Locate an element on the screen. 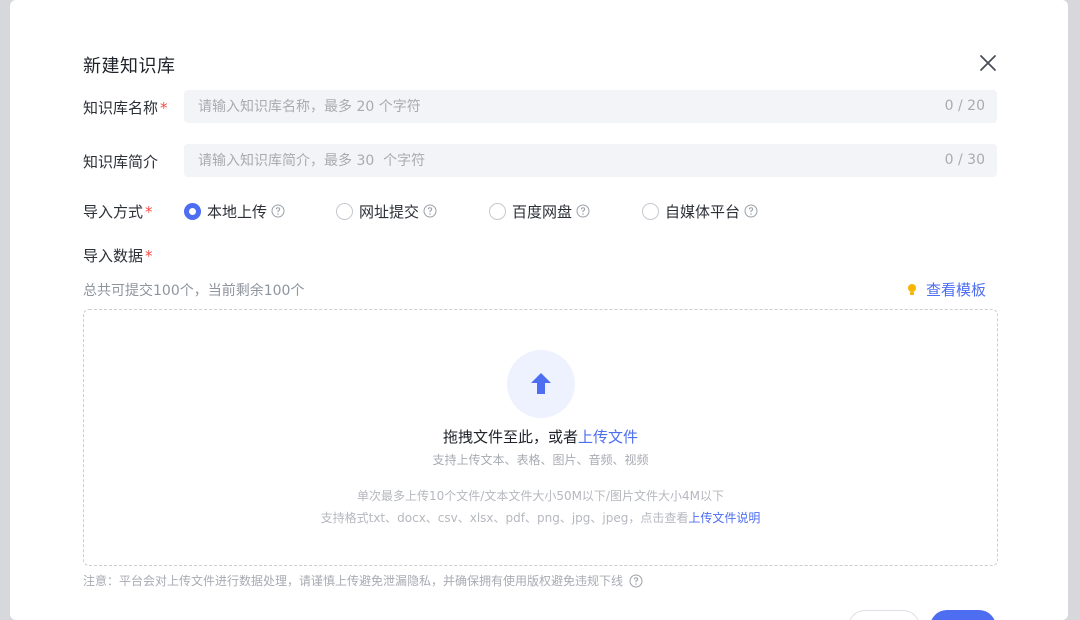  import-data-label: 导入数据 * is located at coordinates (118, 255).